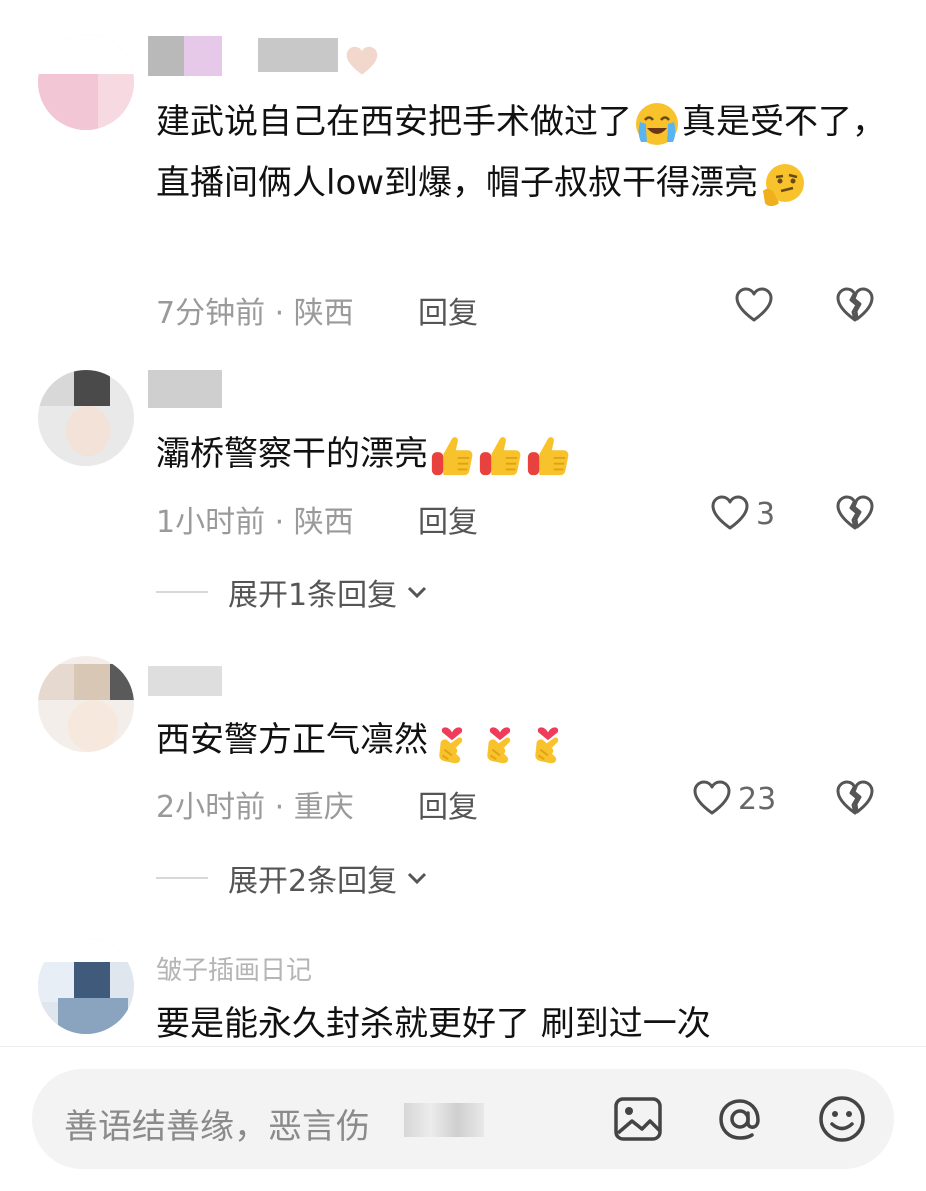 This screenshot has width=926, height=1191. I want to click on expand-replies-label: 展开2条回复, so click(313, 881).